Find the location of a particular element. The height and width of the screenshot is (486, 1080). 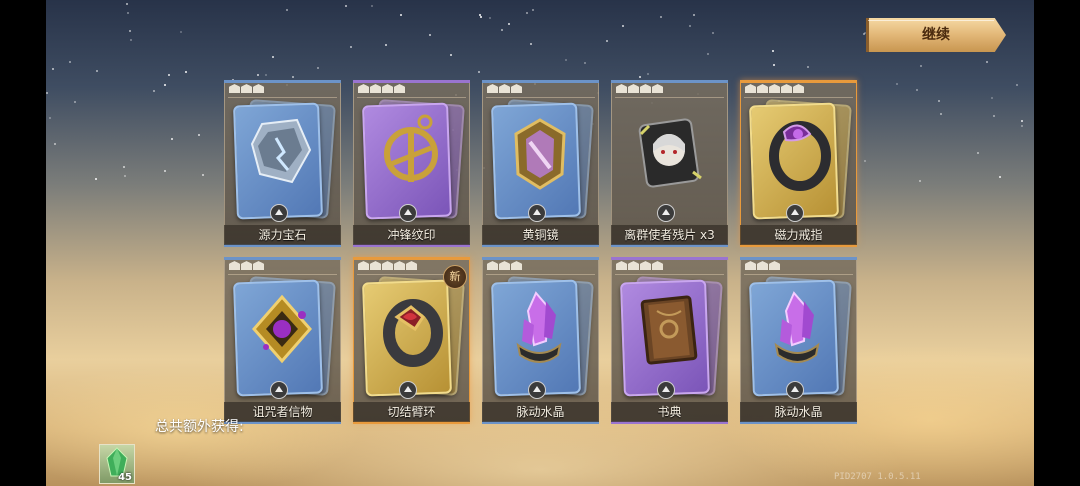

card-name: 源力宝石 is located at coordinates (282, 235).